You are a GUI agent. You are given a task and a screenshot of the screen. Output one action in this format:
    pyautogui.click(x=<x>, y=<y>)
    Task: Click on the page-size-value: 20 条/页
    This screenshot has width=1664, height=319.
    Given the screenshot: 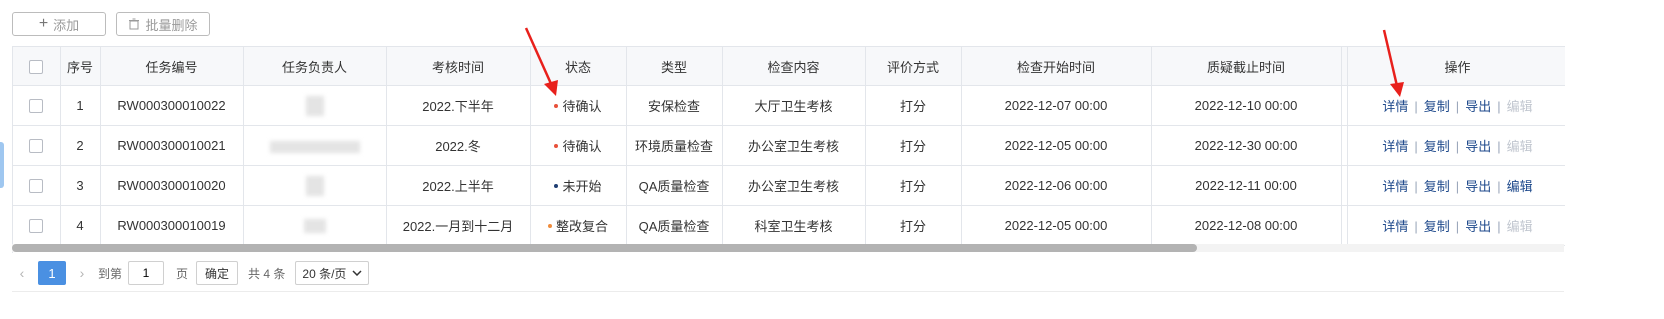 What is the action you would take?
    pyautogui.click(x=324, y=273)
    